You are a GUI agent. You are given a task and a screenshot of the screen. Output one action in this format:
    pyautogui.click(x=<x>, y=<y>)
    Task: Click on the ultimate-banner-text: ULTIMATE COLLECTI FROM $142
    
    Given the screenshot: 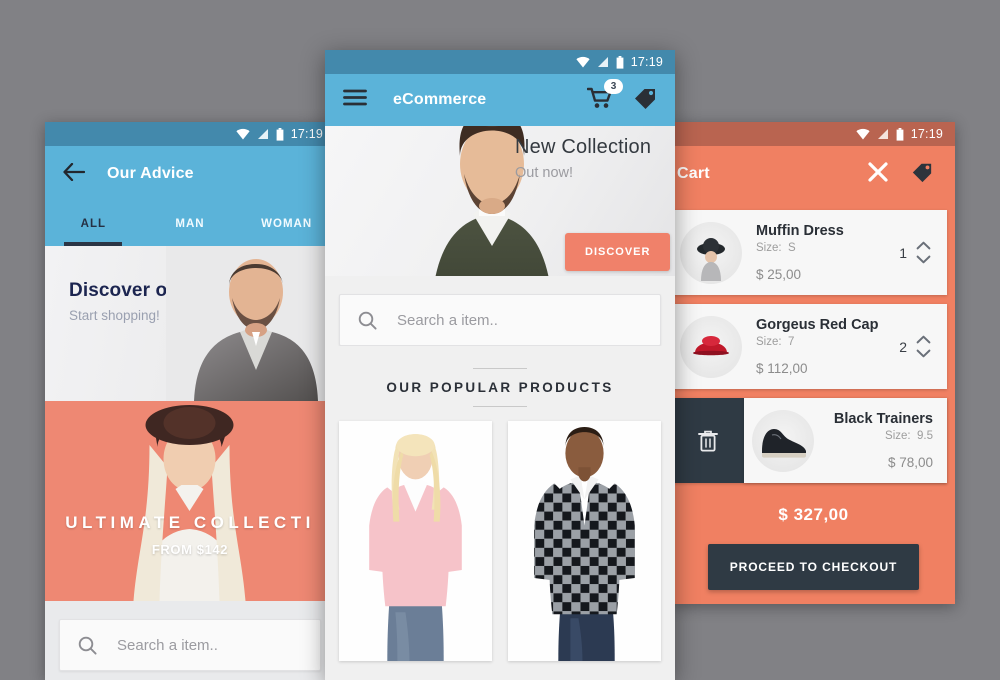 What is the action you would take?
    pyautogui.click(x=190, y=535)
    